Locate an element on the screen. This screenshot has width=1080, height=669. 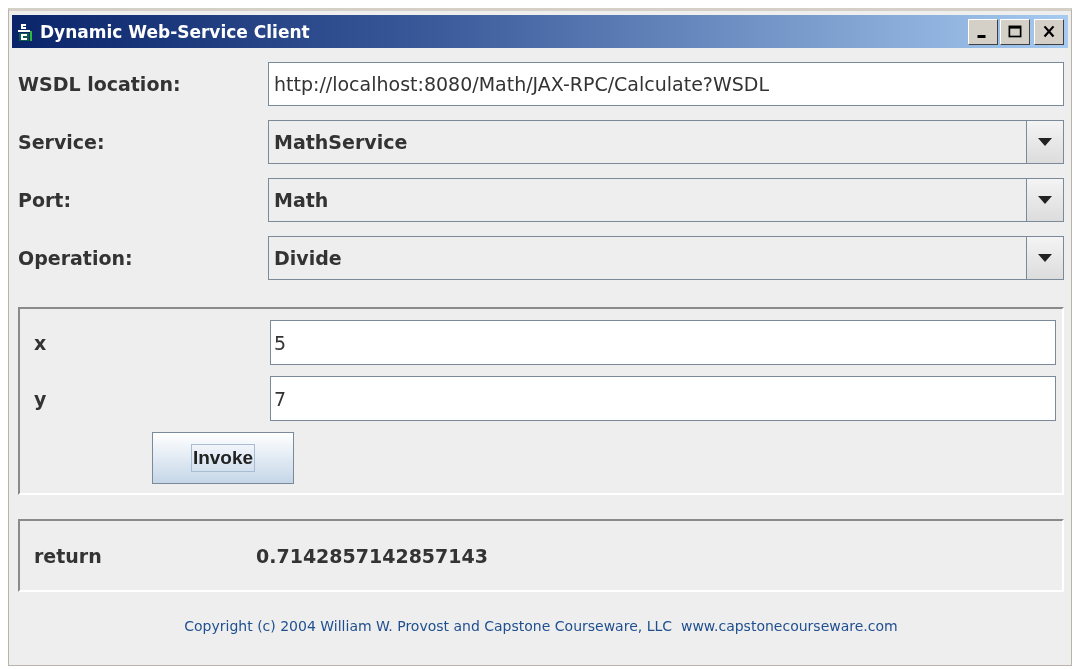
minimize-icon is located at coordinates (981, 36).